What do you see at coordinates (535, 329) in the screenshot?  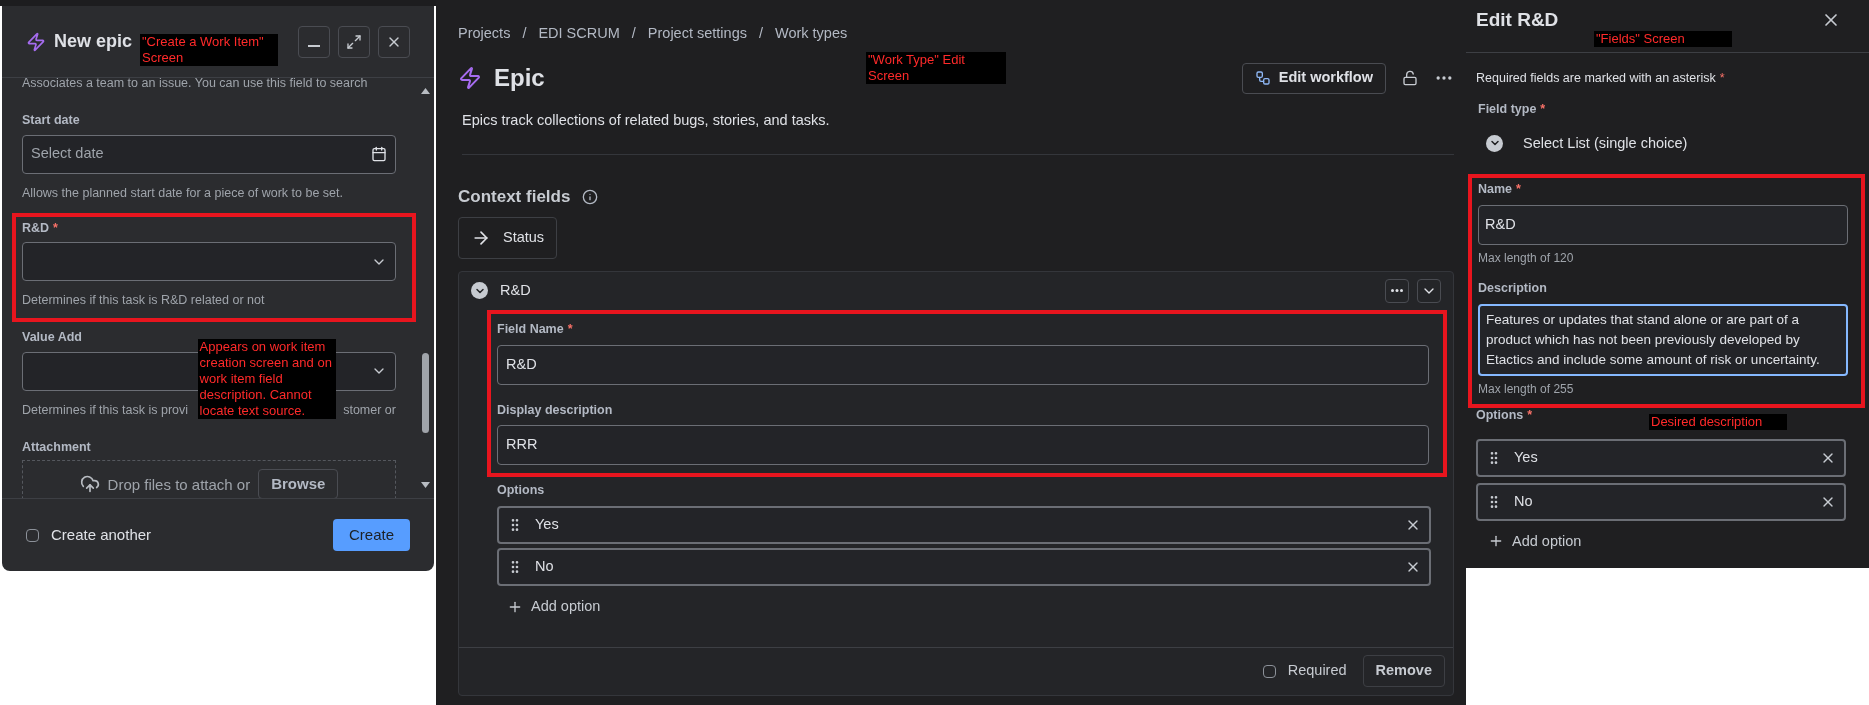 I see `field-label: Field Name *` at bounding box center [535, 329].